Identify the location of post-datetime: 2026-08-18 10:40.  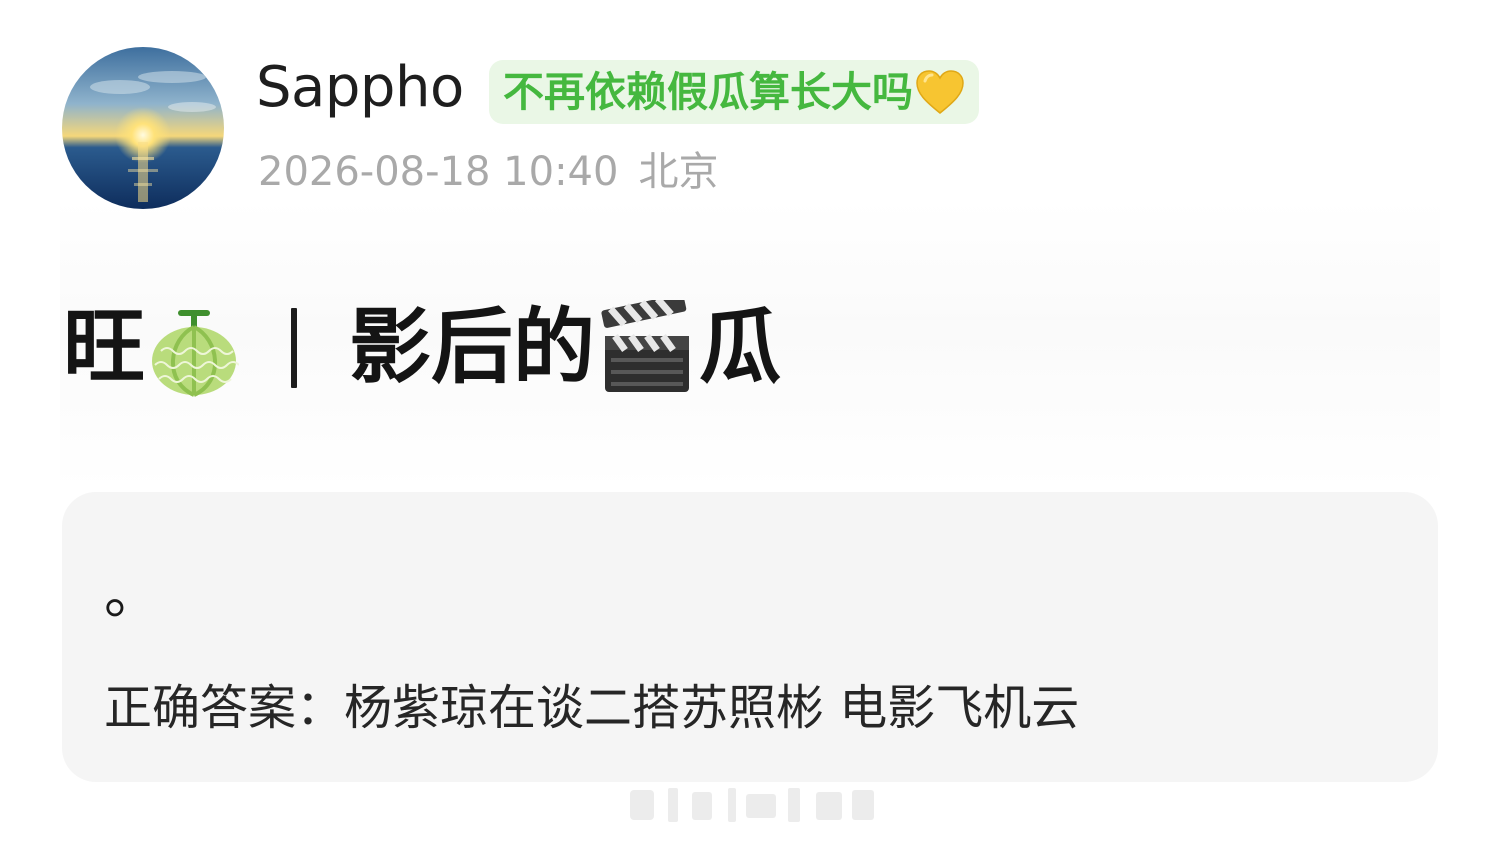
(438, 172).